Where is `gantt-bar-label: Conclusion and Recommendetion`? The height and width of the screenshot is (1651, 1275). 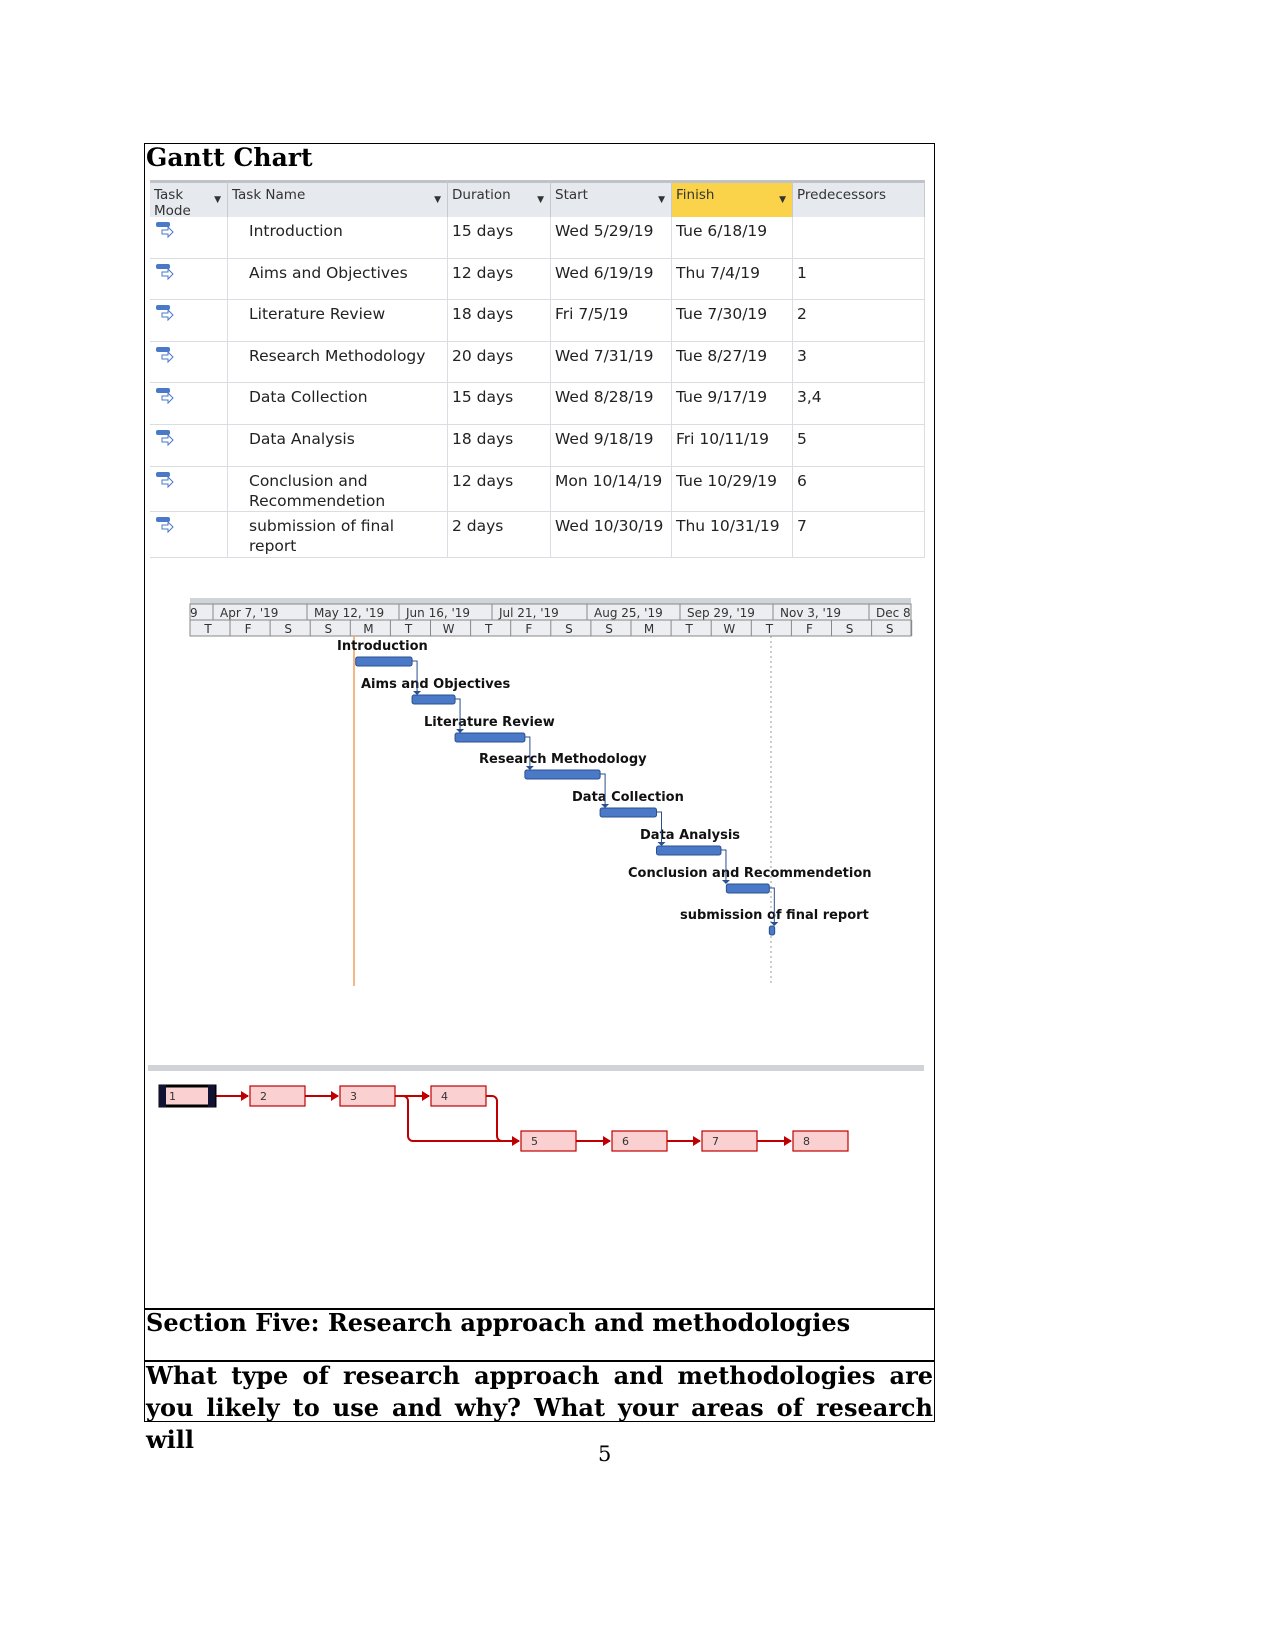
gantt-bar-label: Conclusion and Recommendetion is located at coordinates (750, 873).